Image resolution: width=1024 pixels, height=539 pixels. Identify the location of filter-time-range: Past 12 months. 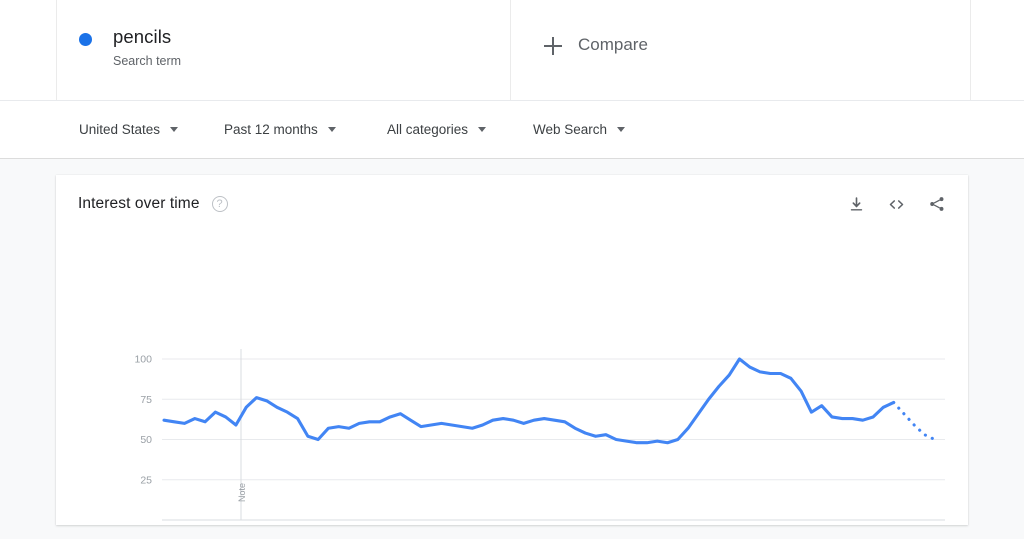
(280, 129).